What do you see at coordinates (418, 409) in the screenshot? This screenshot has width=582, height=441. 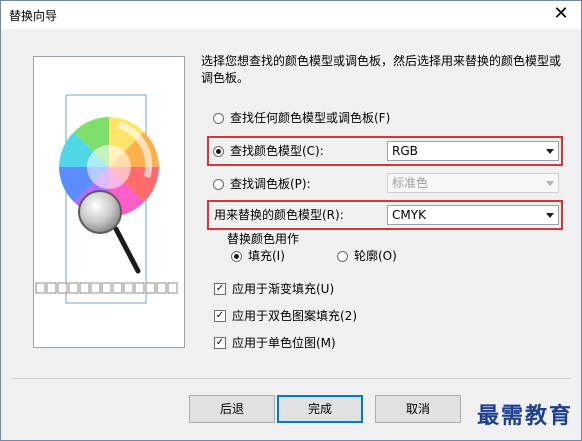 I see `cancel-button: 取消` at bounding box center [418, 409].